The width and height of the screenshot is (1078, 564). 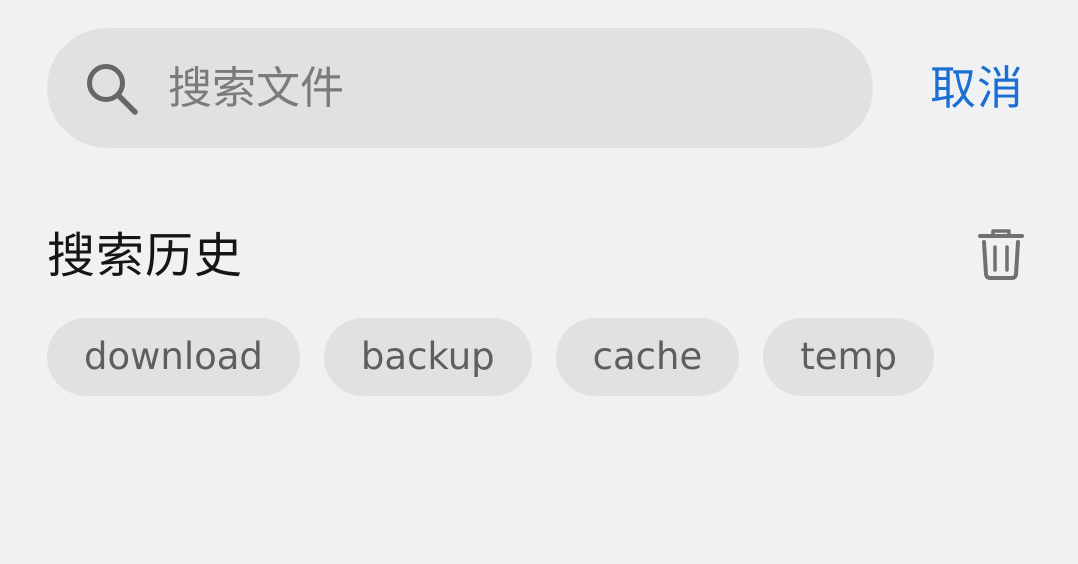 What do you see at coordinates (1001, 254) in the screenshot?
I see `trash-icon` at bounding box center [1001, 254].